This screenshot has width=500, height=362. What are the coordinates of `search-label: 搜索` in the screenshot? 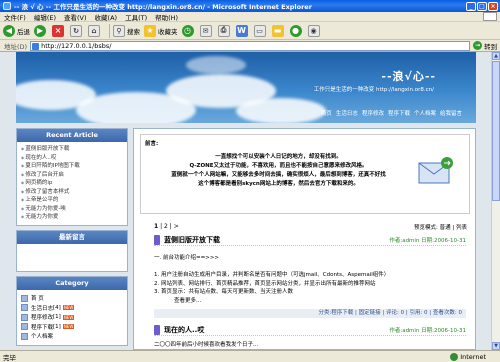 It's located at (133, 31).